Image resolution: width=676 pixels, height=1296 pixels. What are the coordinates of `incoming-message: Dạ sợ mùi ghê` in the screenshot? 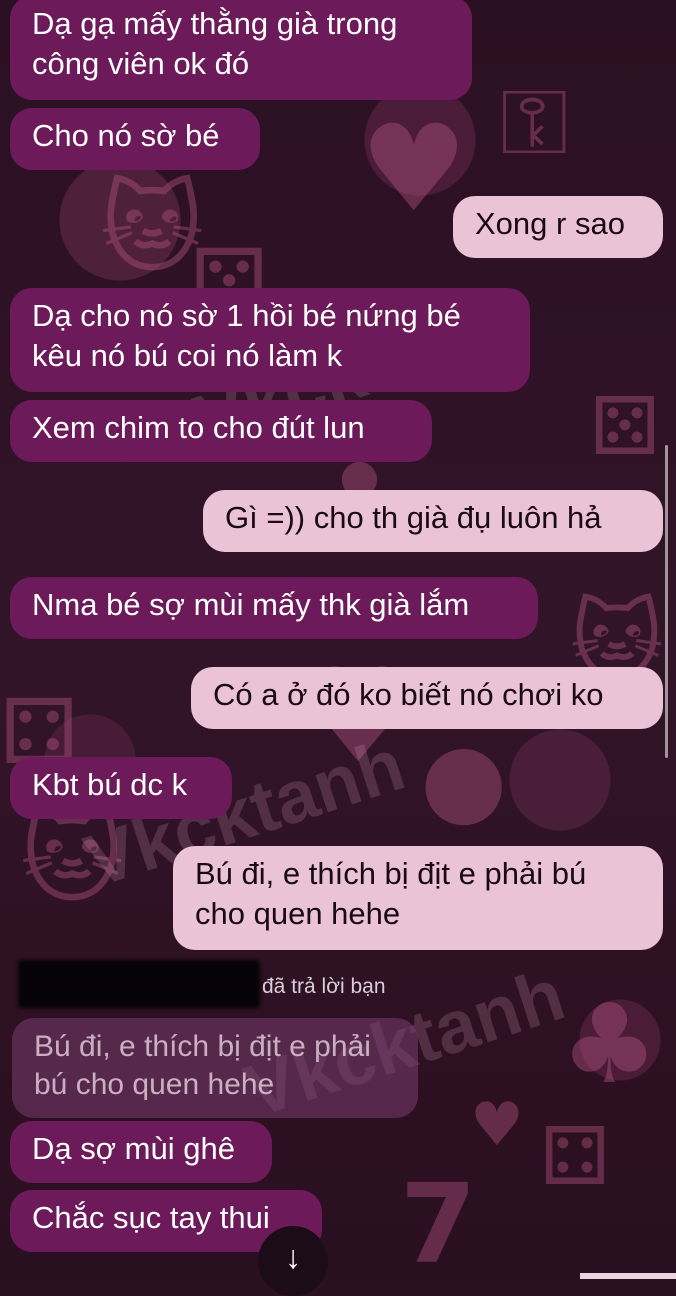 It's located at (141, 1152).